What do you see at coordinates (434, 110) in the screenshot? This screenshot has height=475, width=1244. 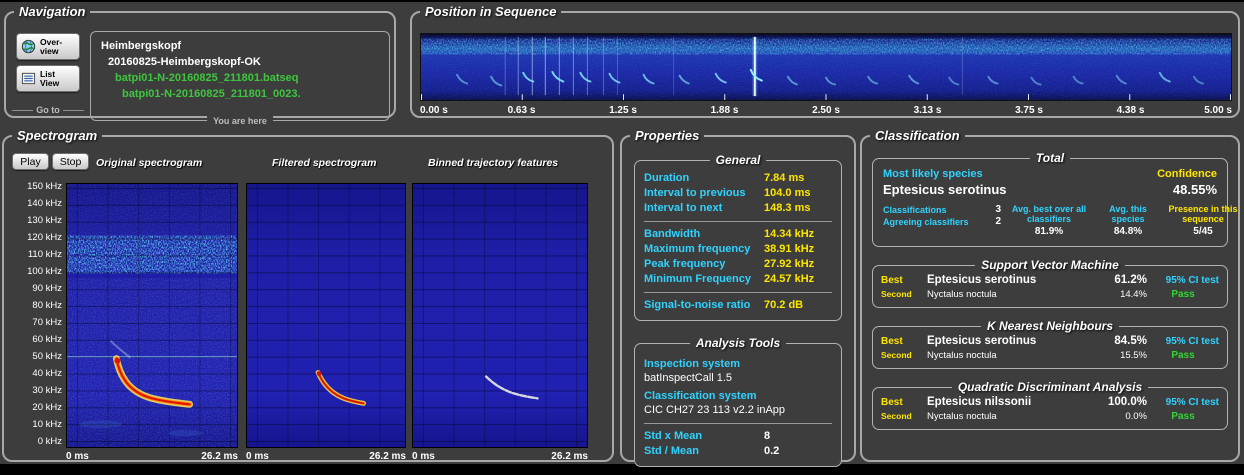 I see `time-tick-label: 0.00 s` at bounding box center [434, 110].